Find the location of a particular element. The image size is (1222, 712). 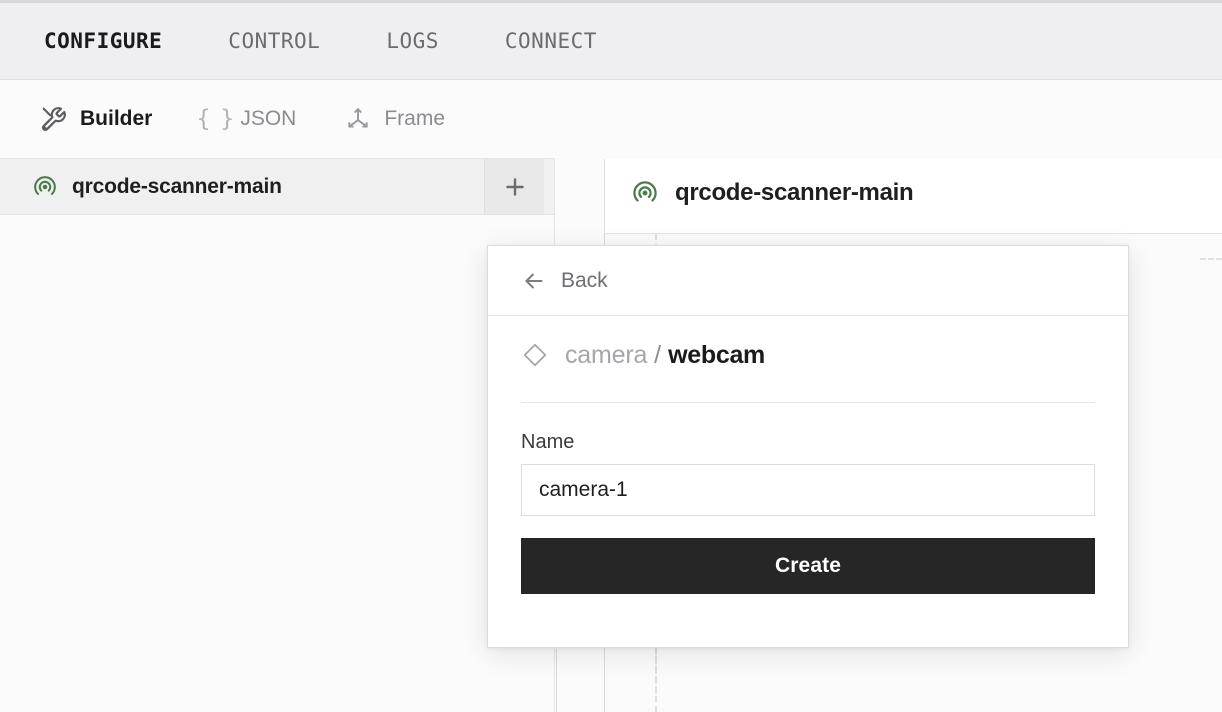

tab-builder: Builder is located at coordinates (96, 119).